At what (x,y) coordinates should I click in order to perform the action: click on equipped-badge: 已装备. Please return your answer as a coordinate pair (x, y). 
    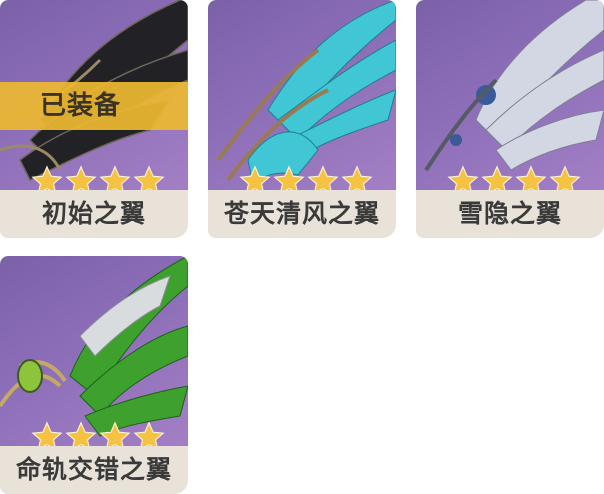
    Looking at the image, I should click on (94, 106).